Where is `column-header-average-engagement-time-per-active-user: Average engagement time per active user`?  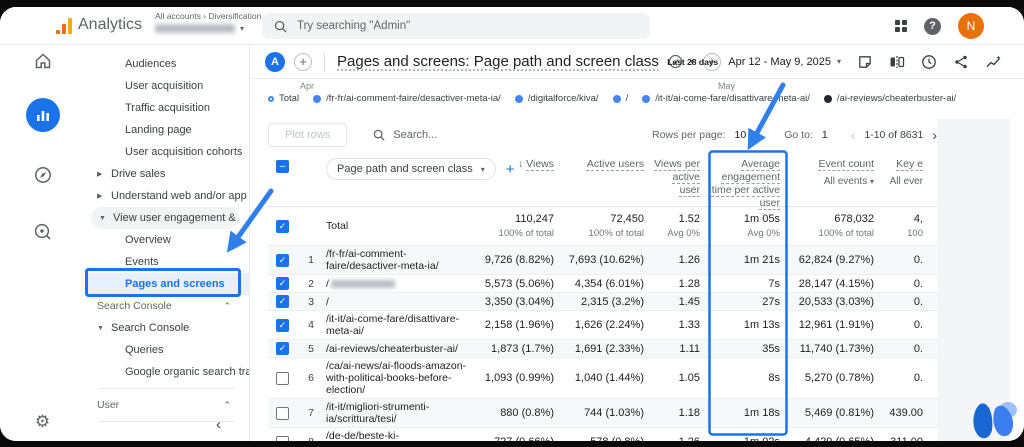 column-header-average-engagement-time-per-active-user: Average engagement time per active user is located at coordinates (748, 180).